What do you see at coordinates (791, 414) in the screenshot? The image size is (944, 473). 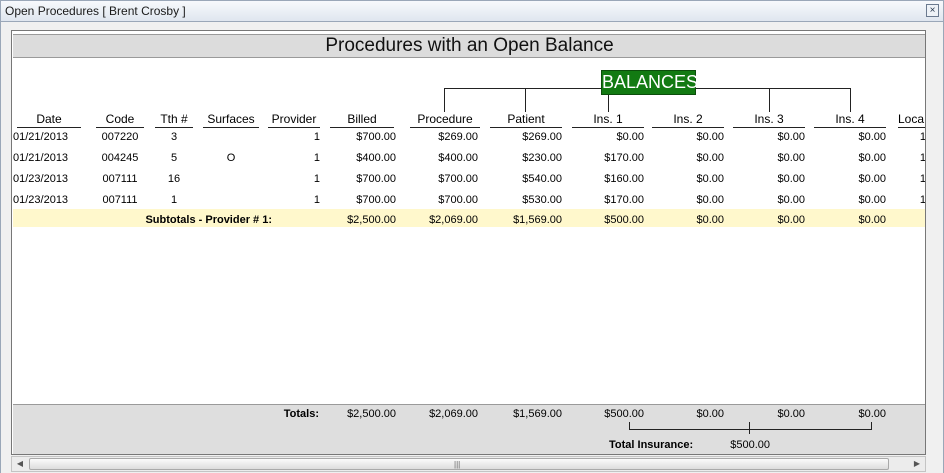 I see `totals-ins3: $0.00` at bounding box center [791, 414].